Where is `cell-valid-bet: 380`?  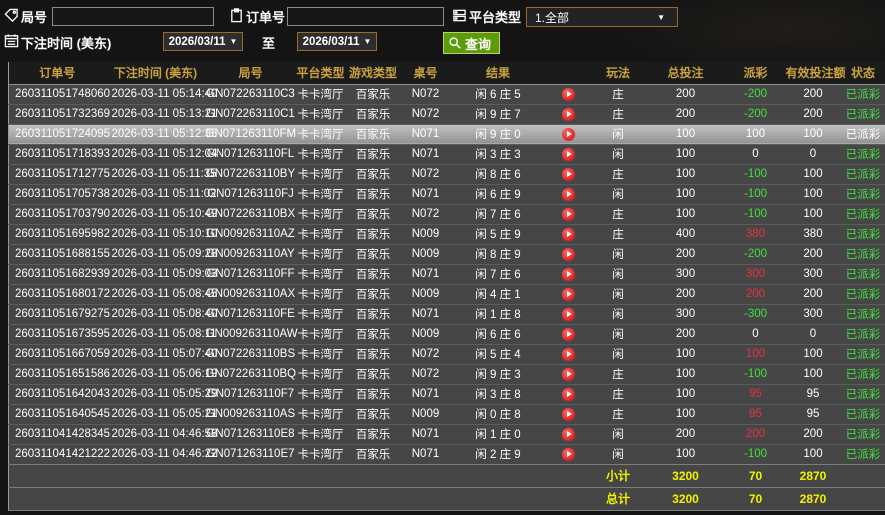 cell-valid-bet: 380 is located at coordinates (813, 233).